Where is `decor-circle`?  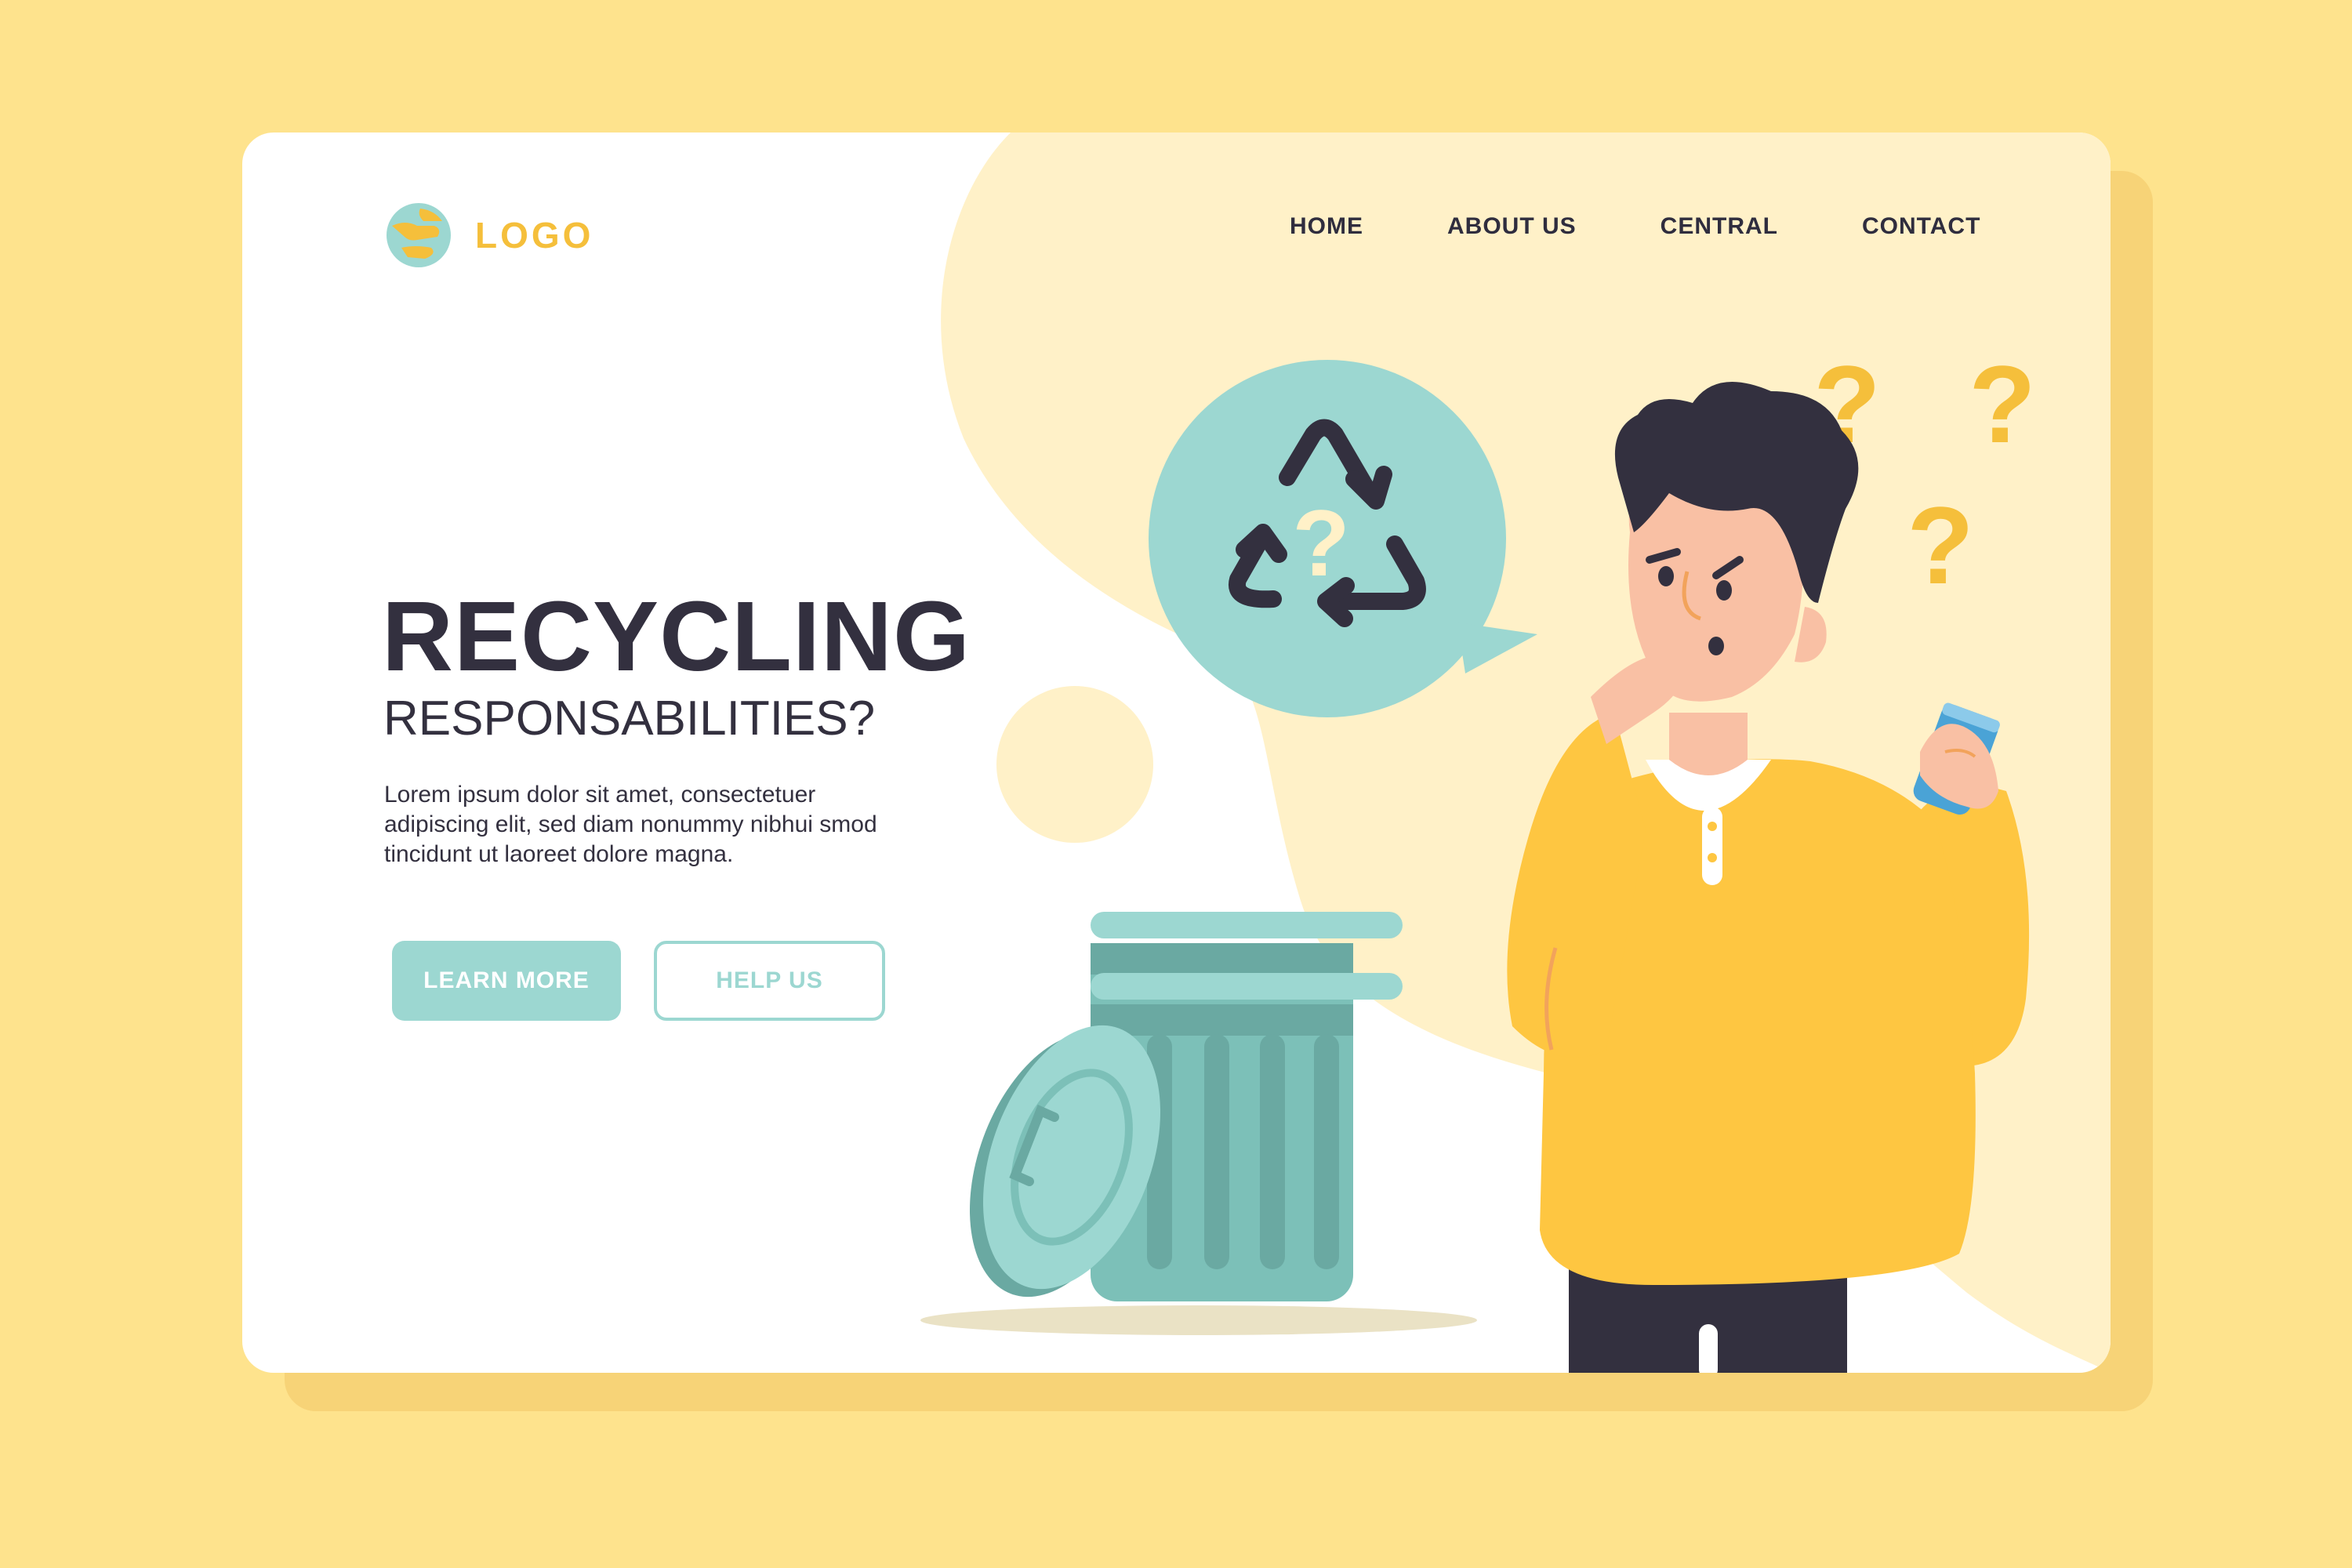 decor-circle is located at coordinates (1074, 764).